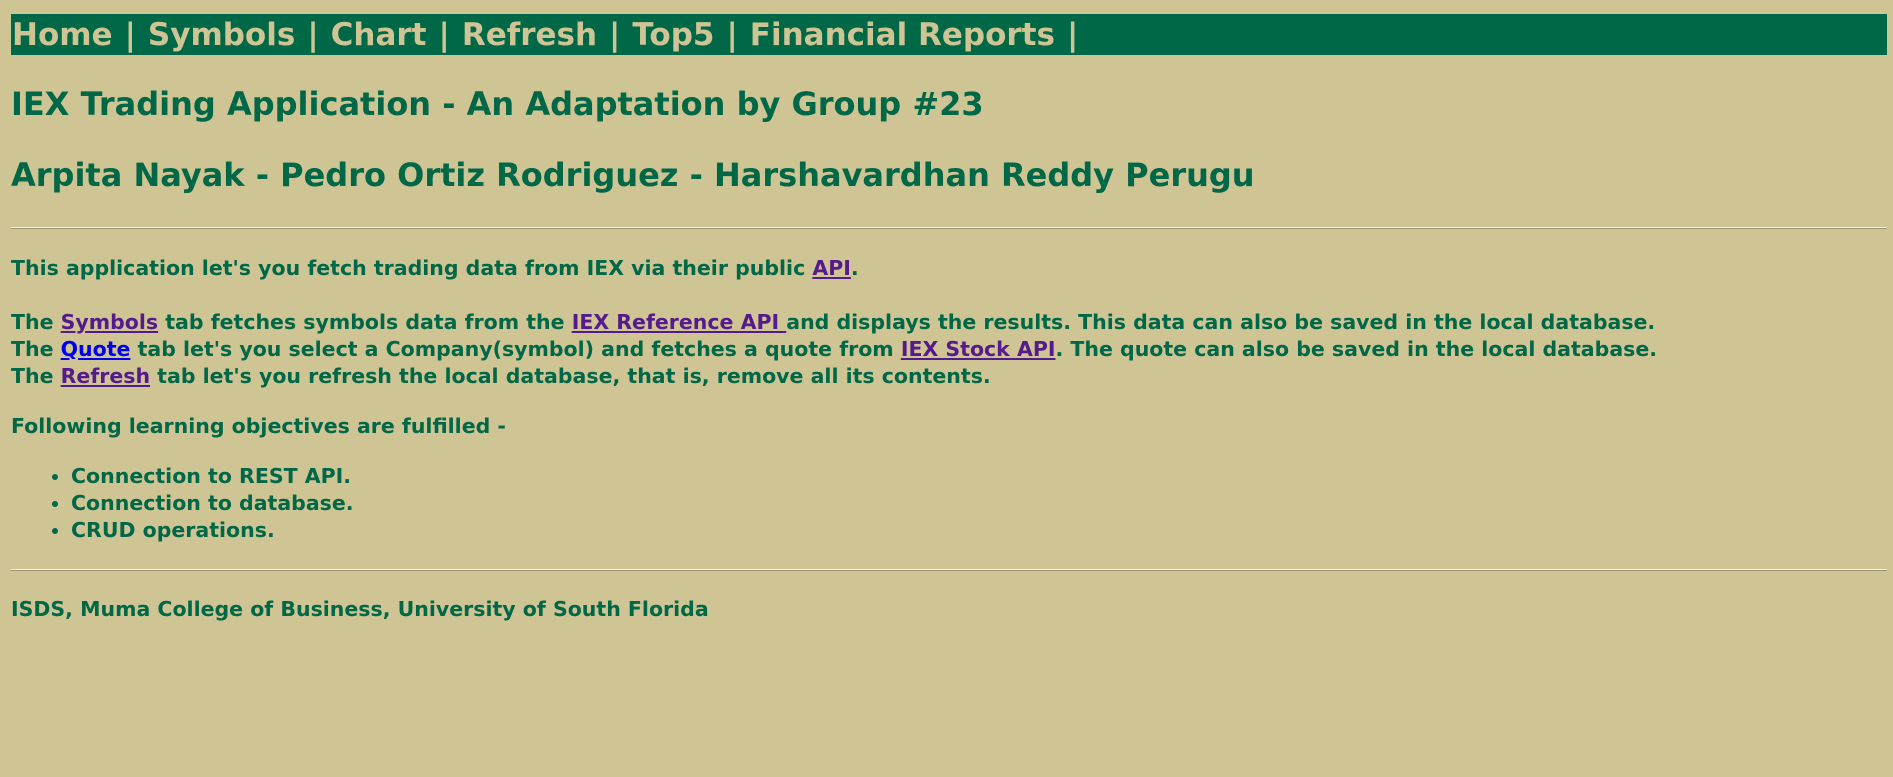 This screenshot has width=1893, height=777. I want to click on nav-financial-reports-link: Financial Reports, so click(902, 35).